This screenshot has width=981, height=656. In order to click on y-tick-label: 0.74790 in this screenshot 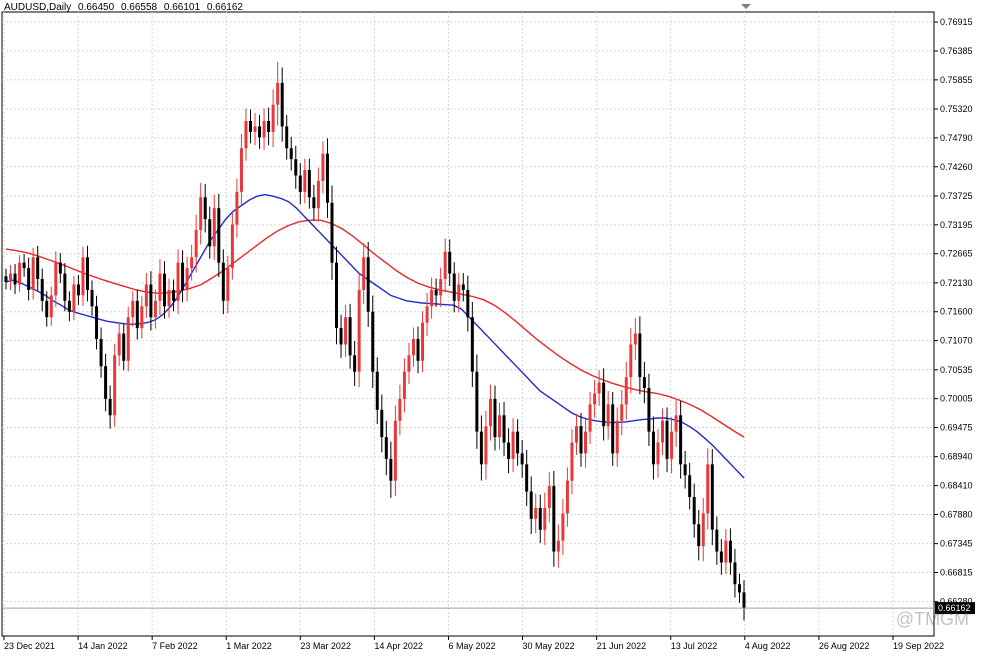, I will do `click(956, 138)`.